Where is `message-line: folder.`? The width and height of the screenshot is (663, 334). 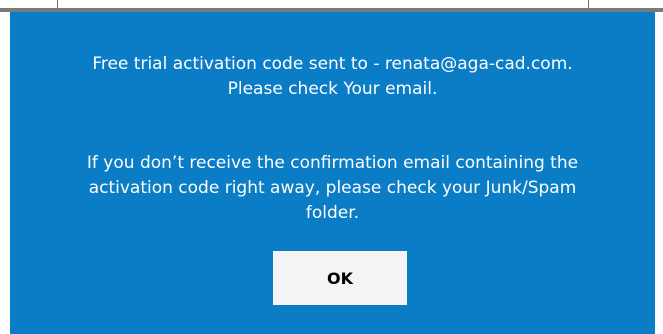
message-line: folder. is located at coordinates (332, 213).